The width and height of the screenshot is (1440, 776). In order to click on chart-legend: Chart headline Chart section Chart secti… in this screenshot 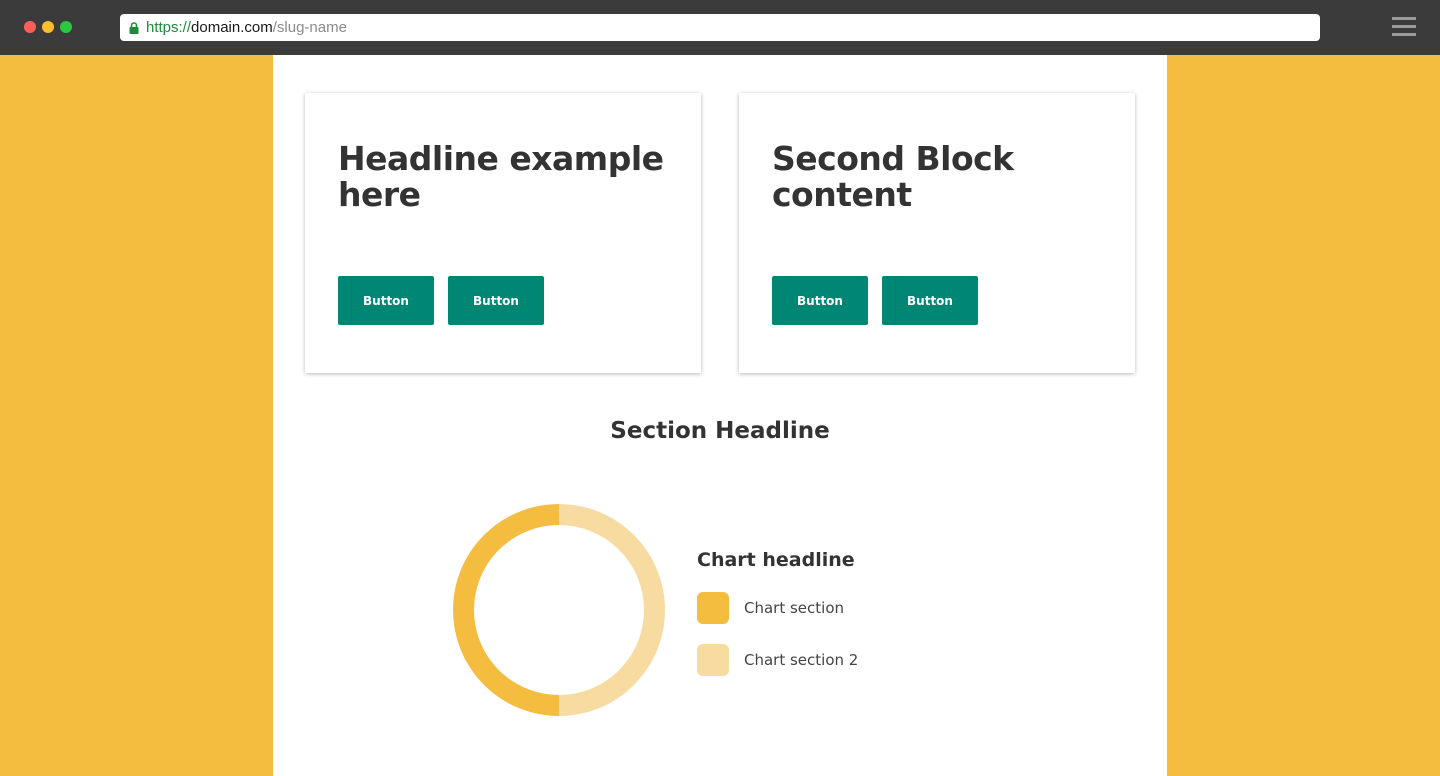, I will do `click(847, 611)`.